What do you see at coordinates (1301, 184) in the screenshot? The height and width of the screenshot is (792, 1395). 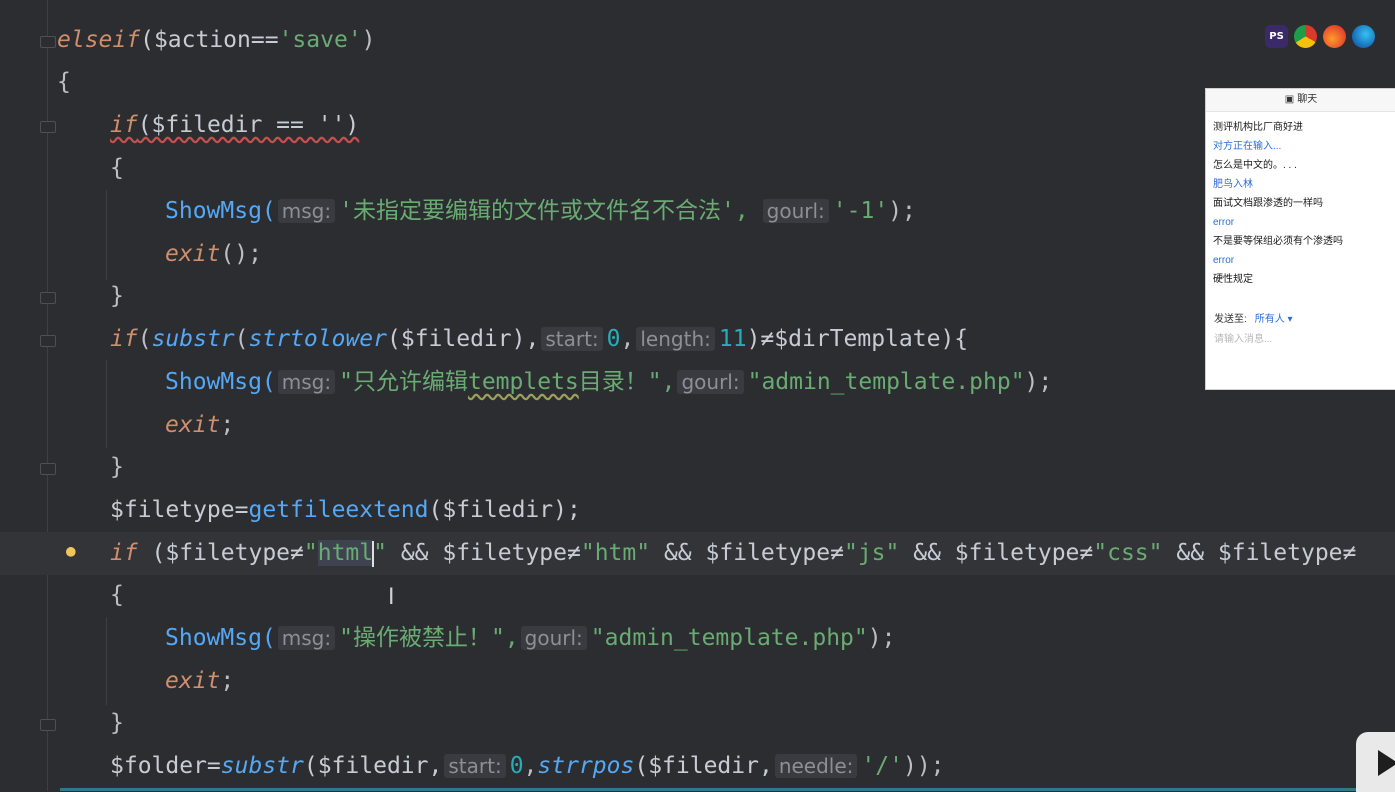 I see `chat-message: 肥鸟入林` at bounding box center [1301, 184].